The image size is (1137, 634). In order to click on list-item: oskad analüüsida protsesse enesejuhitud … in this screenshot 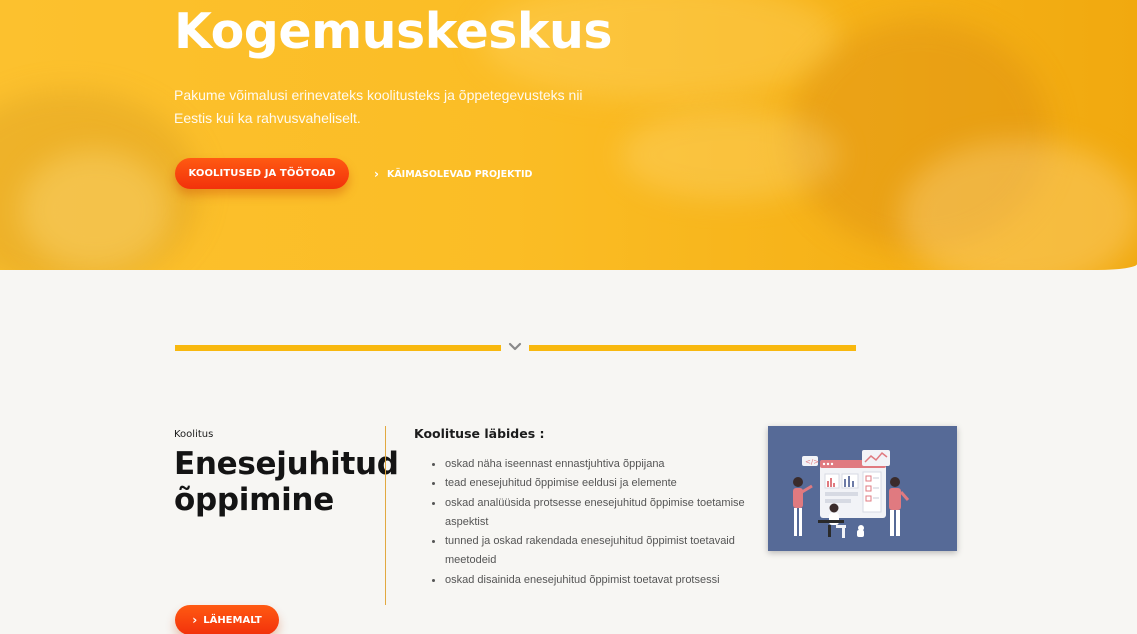, I will do `click(595, 513)`.